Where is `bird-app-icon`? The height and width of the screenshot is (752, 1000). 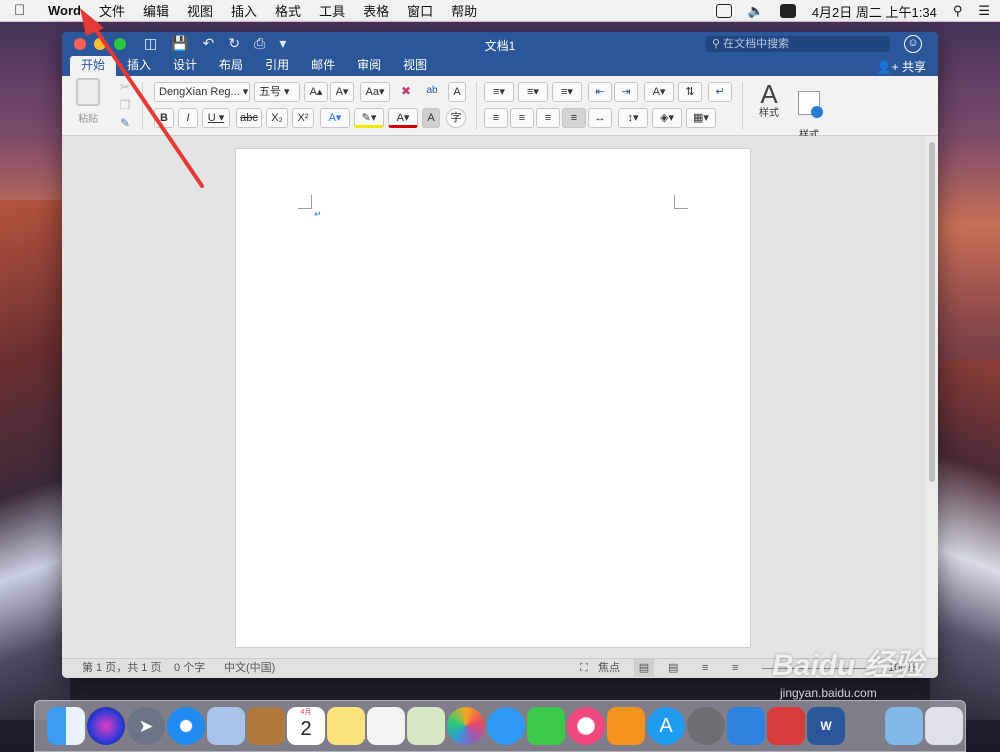 bird-app-icon is located at coordinates (746, 726).